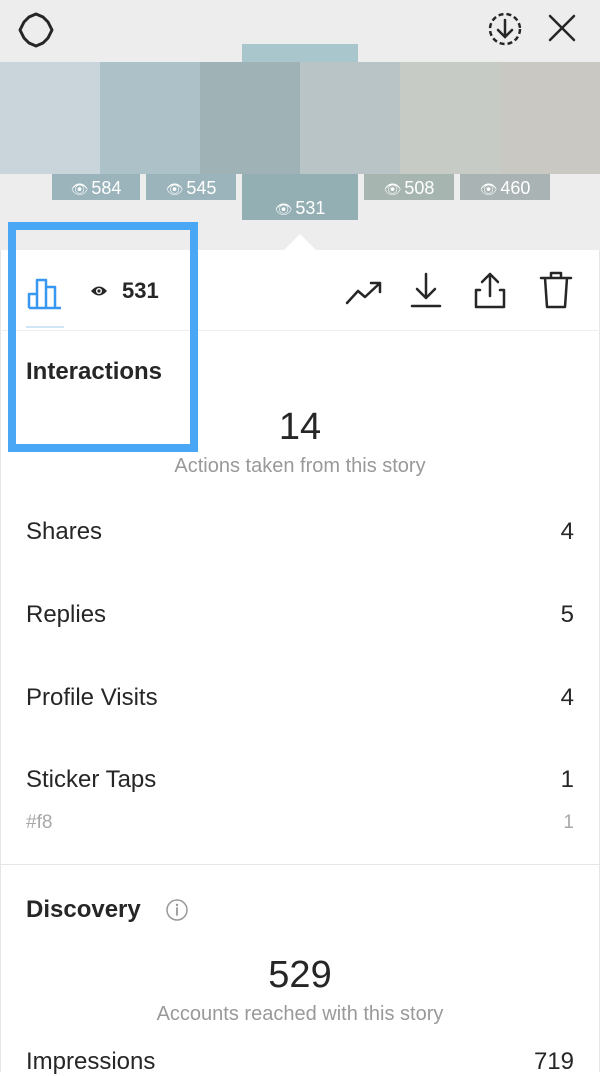 The width and height of the screenshot is (600, 1076). Describe the element at coordinates (567, 779) in the screenshot. I see `stat-value: 1` at that location.